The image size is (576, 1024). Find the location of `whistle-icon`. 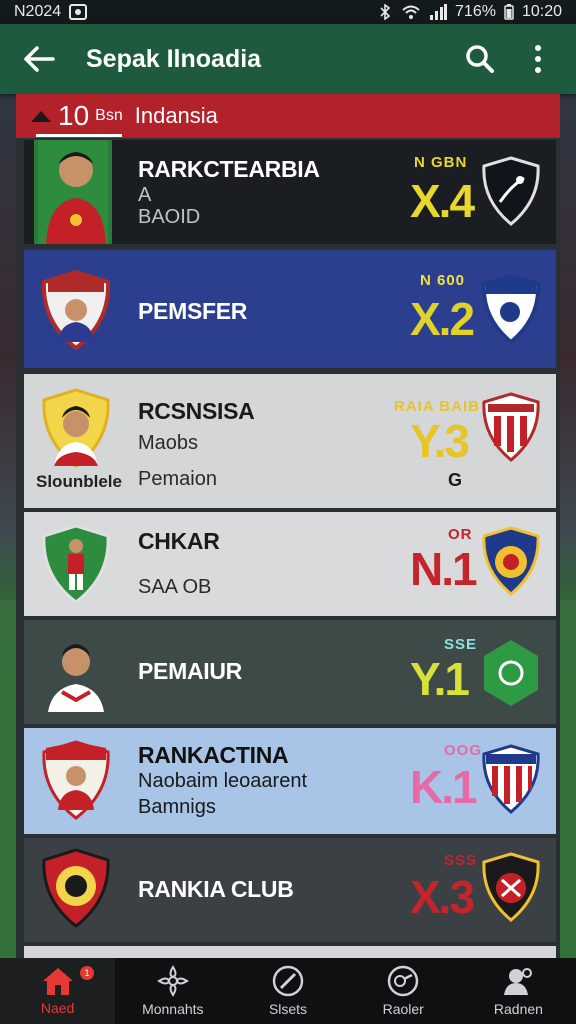

whistle-icon is located at coordinates (403, 981).